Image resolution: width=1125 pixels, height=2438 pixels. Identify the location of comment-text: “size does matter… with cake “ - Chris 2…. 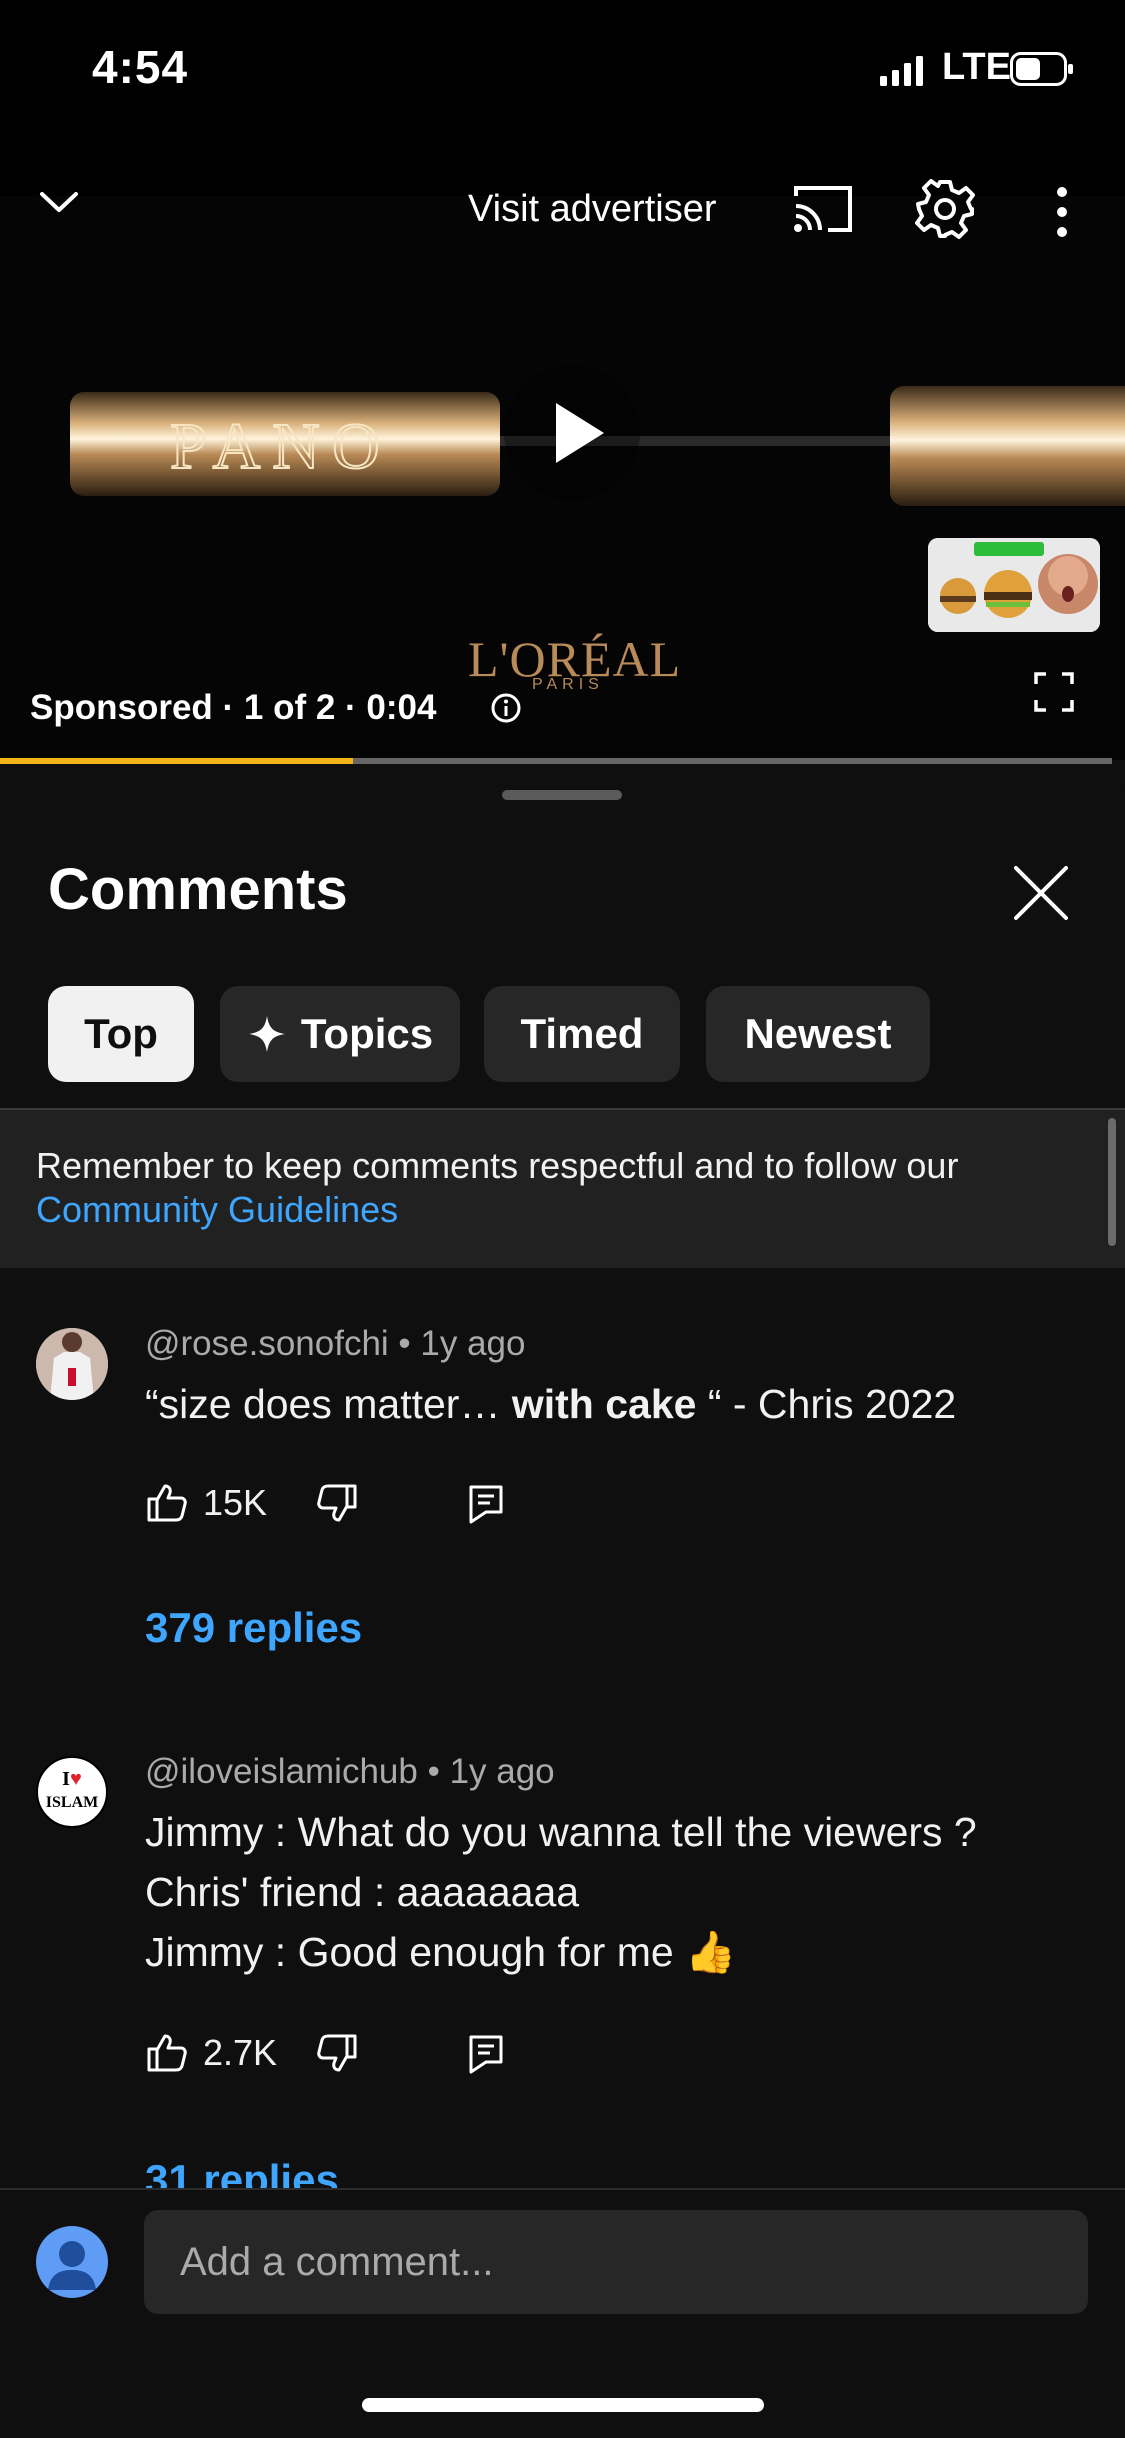
(550, 1404).